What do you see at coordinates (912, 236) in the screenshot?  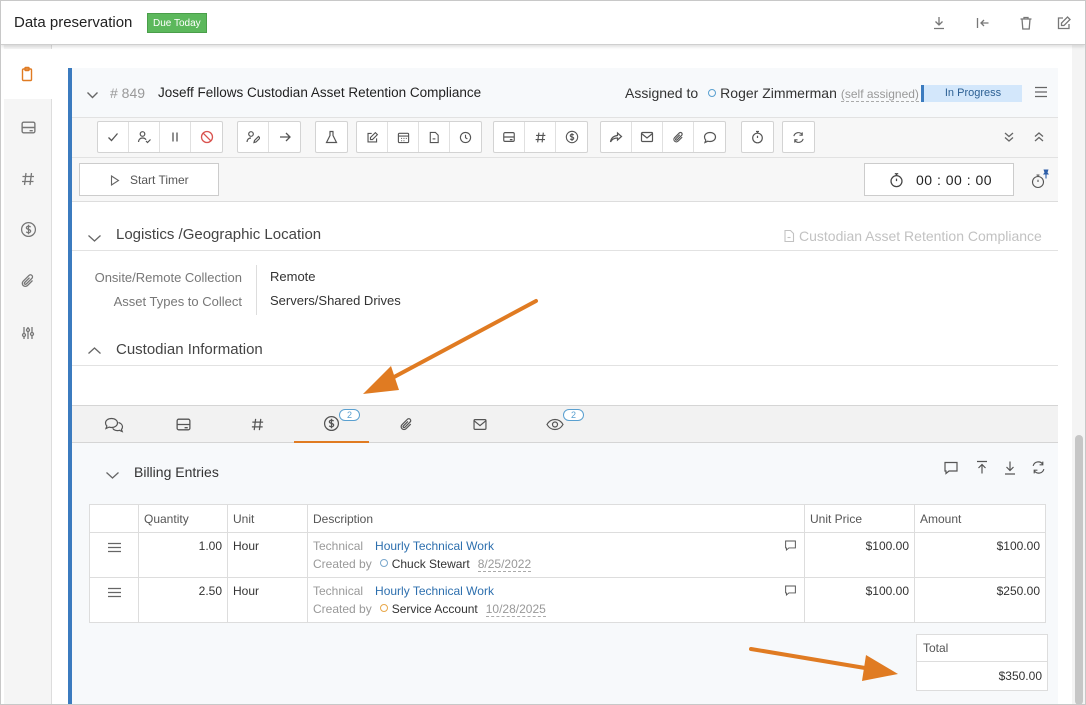 I see `form-link: Custodian Asset Retention Compliance` at bounding box center [912, 236].